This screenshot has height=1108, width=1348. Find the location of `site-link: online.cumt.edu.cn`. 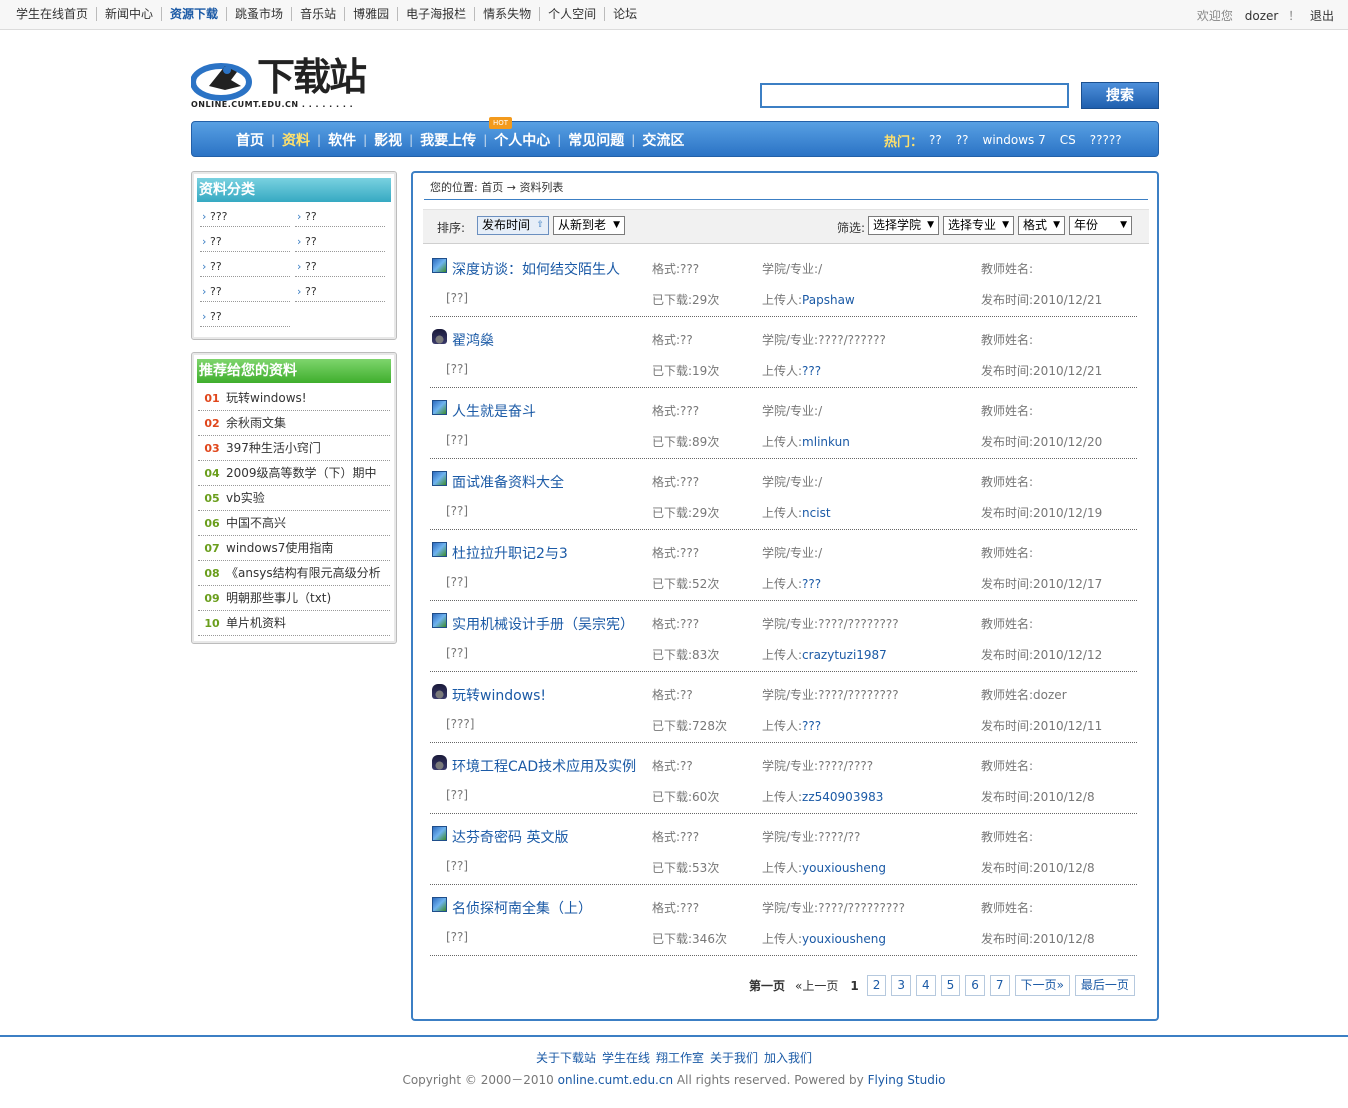

site-link: online.cumt.edu.cn is located at coordinates (615, 1080).